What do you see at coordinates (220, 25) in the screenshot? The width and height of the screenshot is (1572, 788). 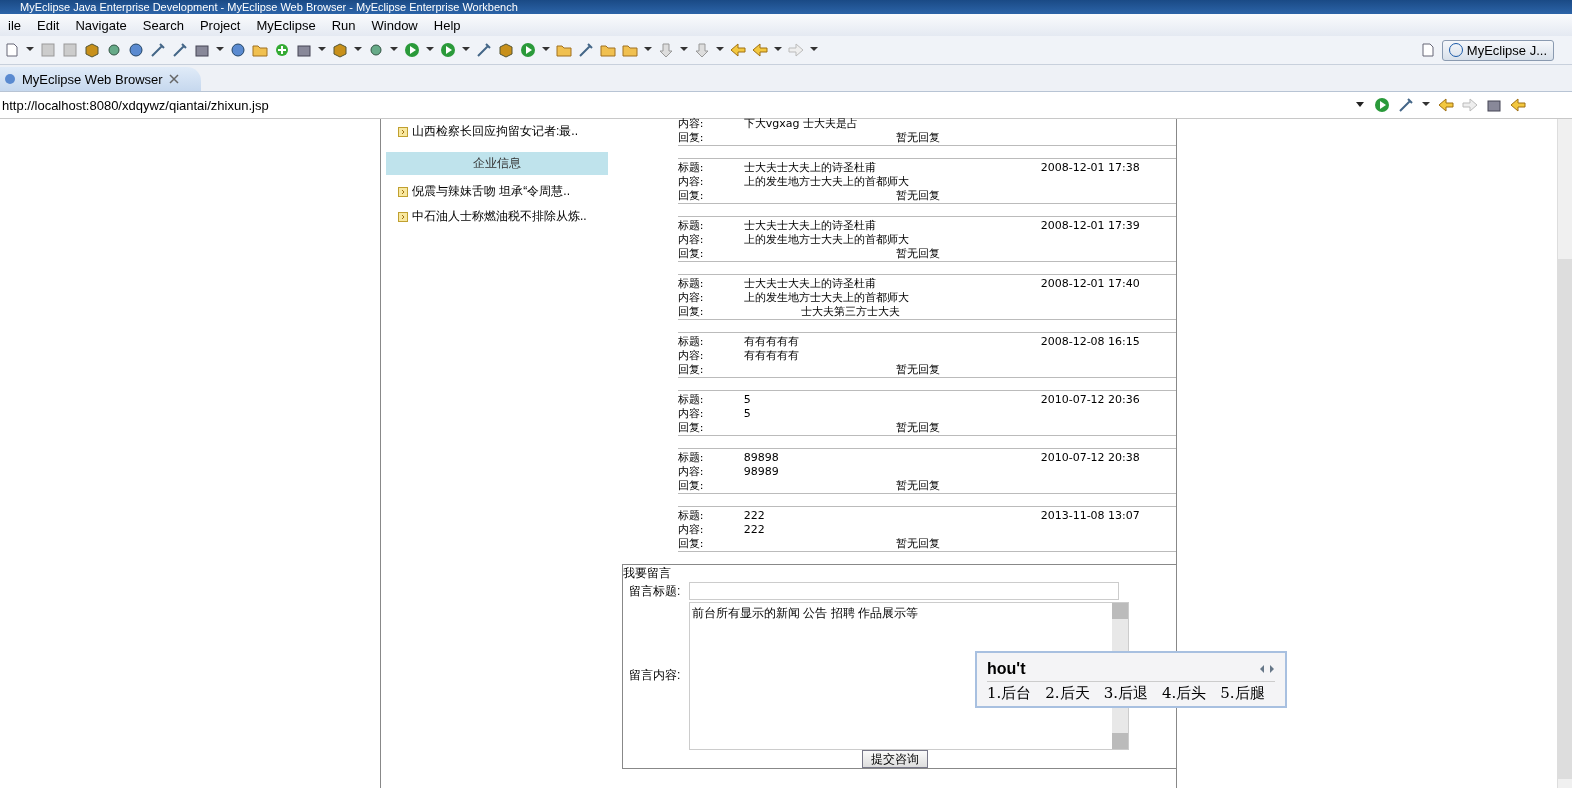 I see `menu-item: Project` at bounding box center [220, 25].